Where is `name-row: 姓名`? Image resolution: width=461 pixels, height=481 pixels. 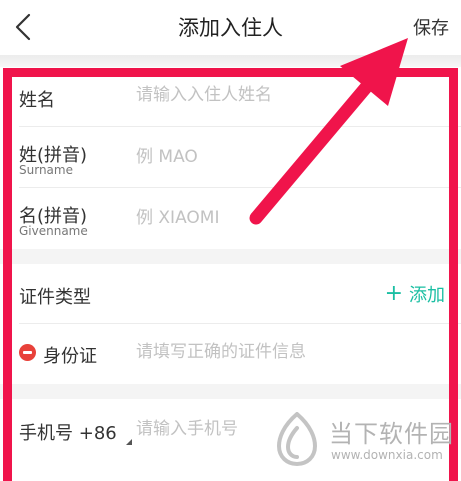 name-row: 姓名 is located at coordinates (230, 97).